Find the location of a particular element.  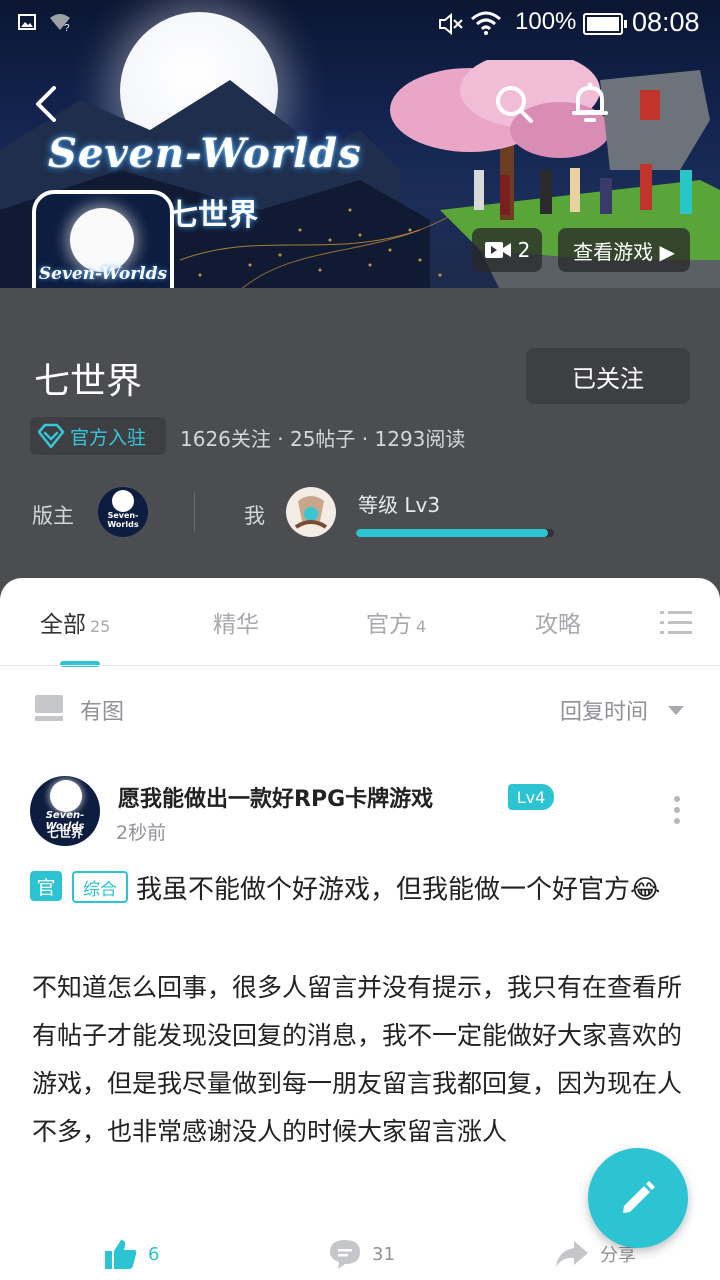

comment-icon is located at coordinates (345, 1254).